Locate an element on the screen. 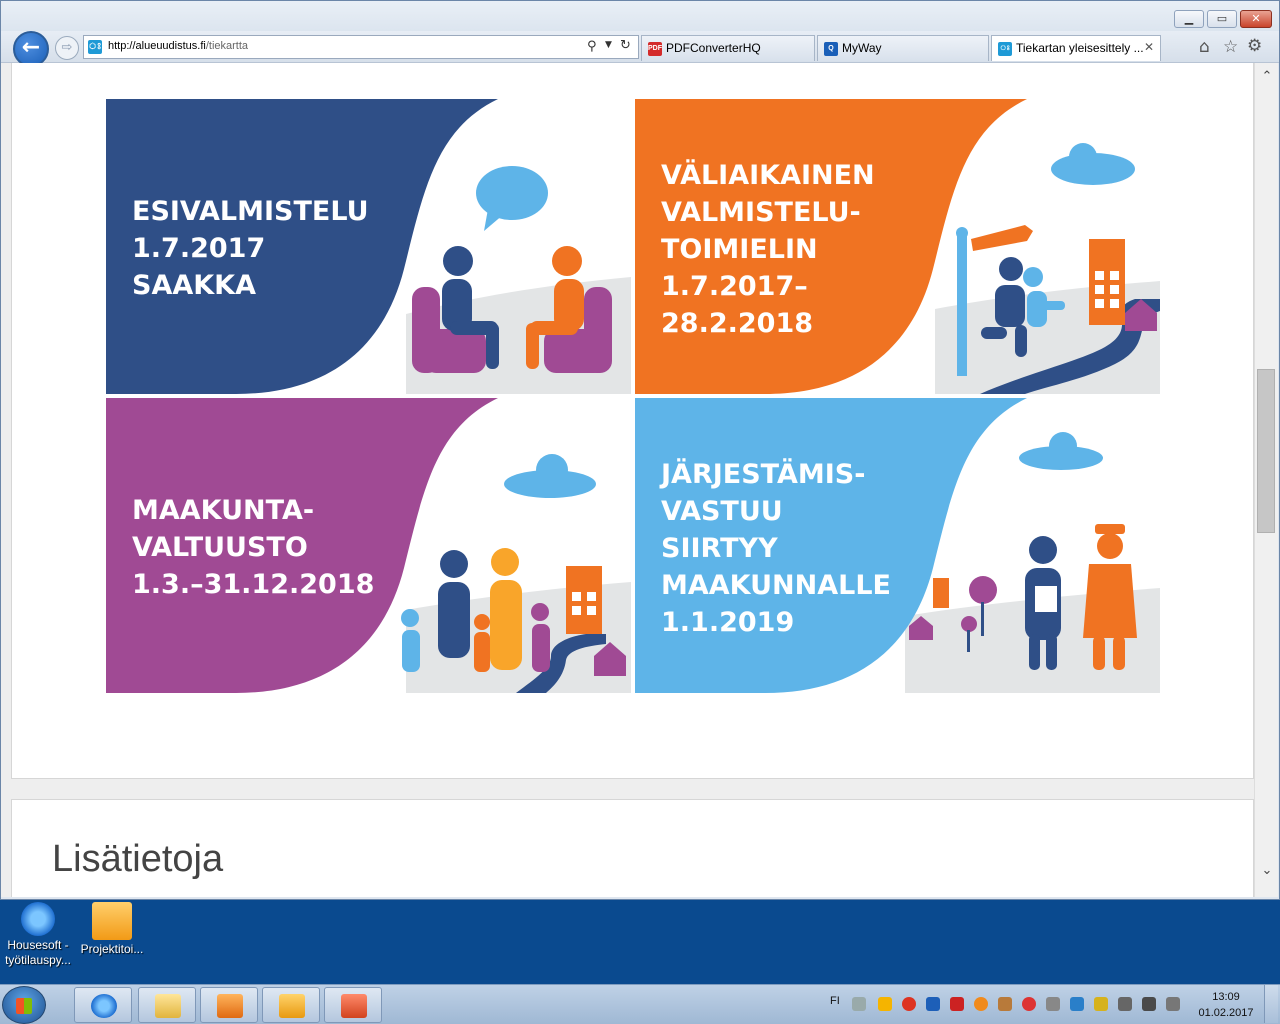 Image resolution: width=1280 pixels, height=1024 pixels. folder-icon is located at coordinates (168, 1006).